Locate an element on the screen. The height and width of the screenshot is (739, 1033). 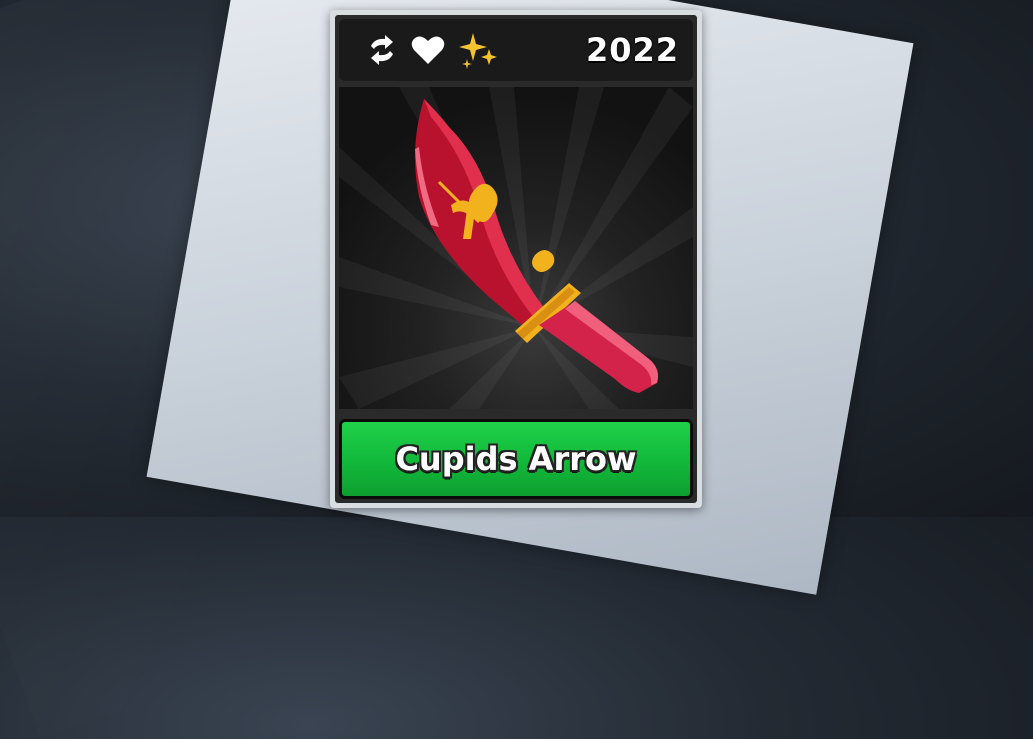
swap-icon is located at coordinates (382, 50).